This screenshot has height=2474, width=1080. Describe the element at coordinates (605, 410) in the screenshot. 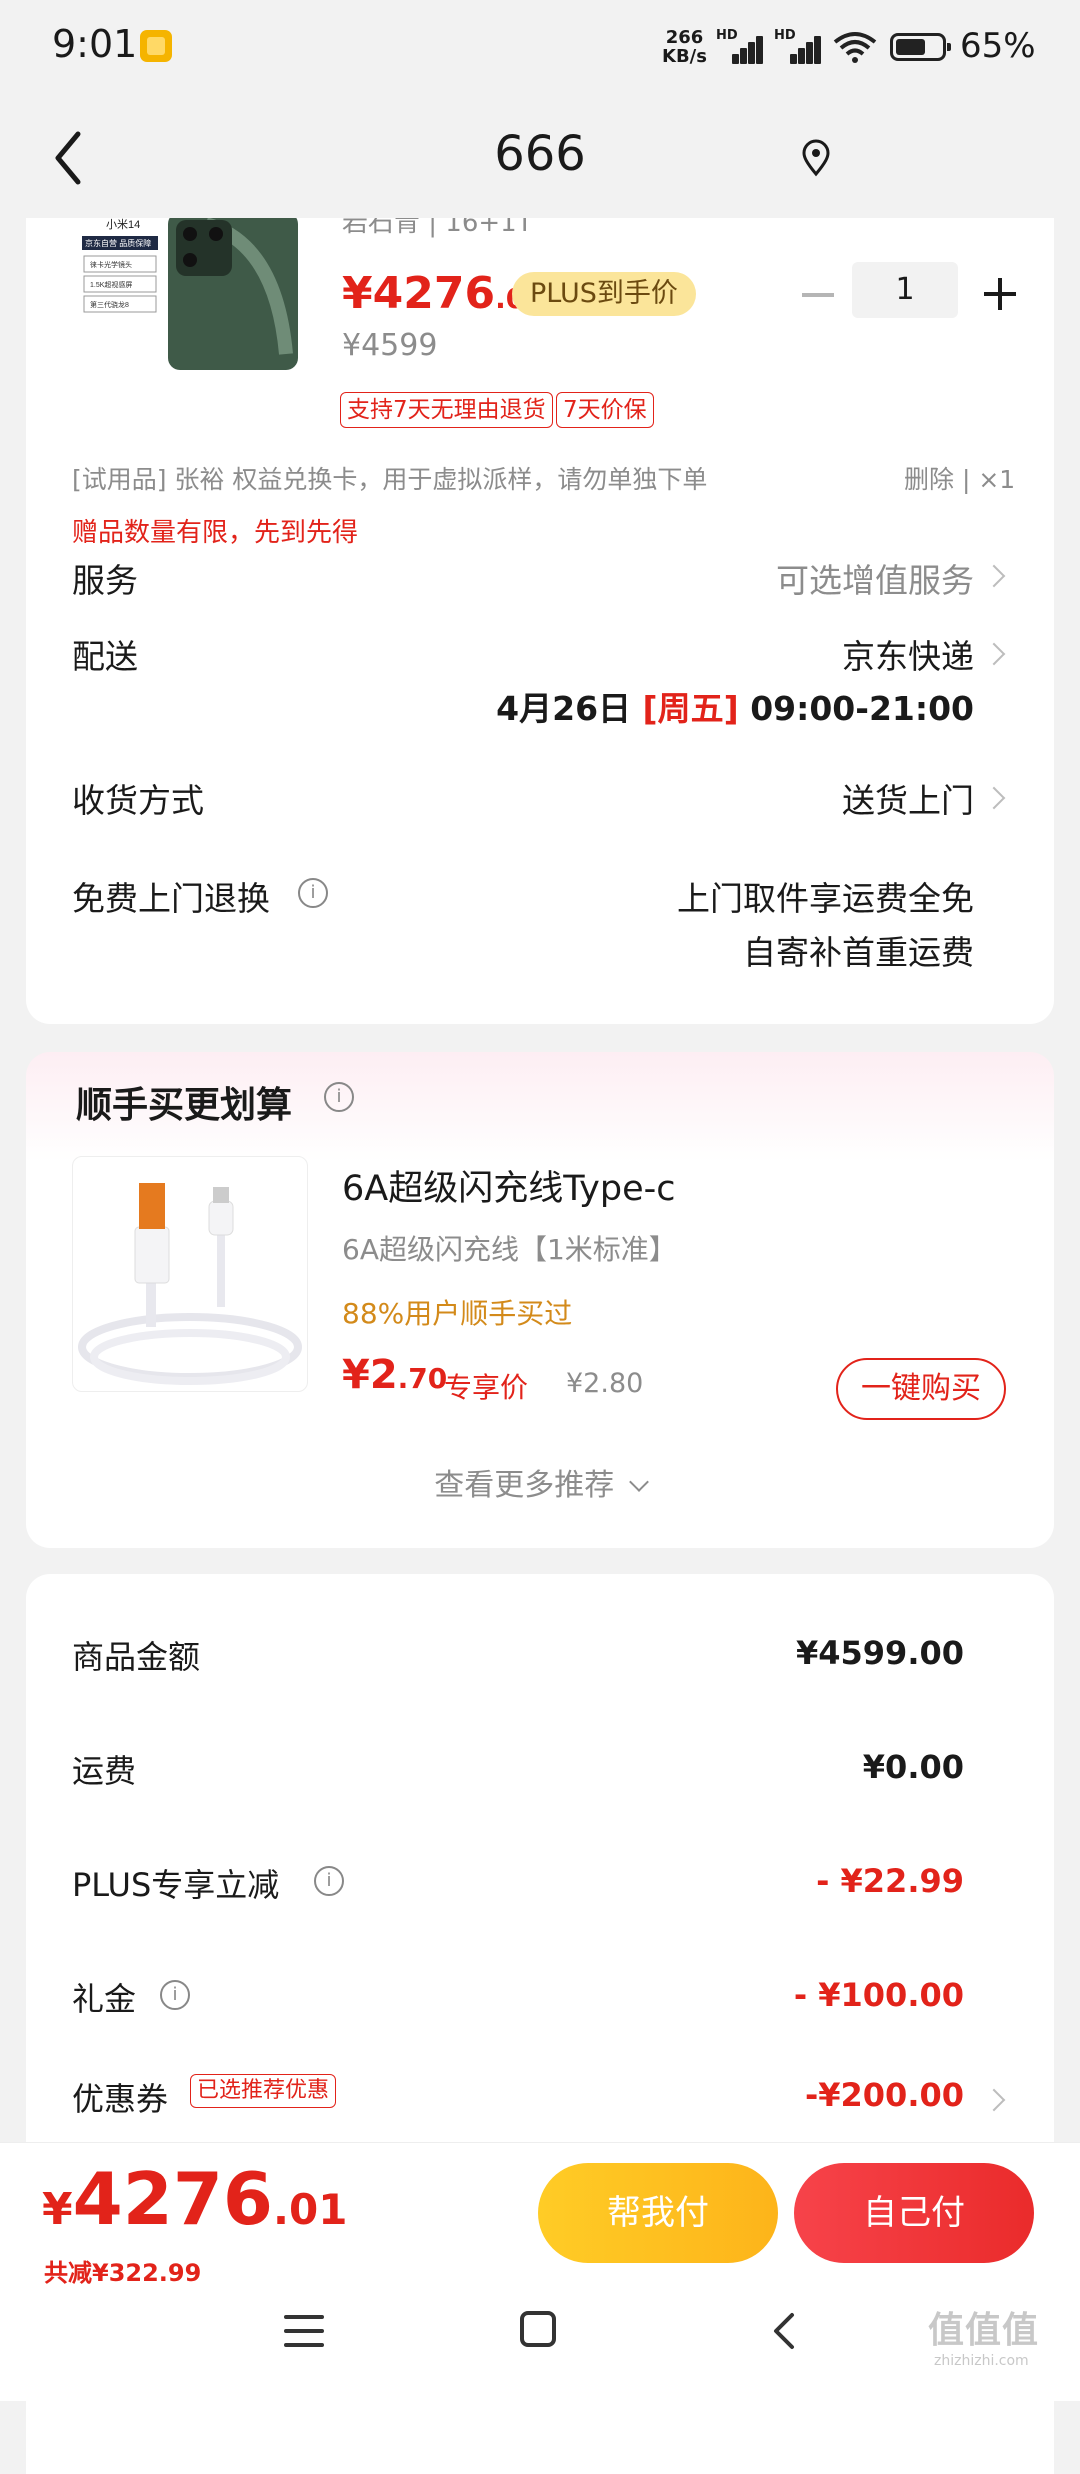

I see `price-protect-tag: 7天价保` at that location.